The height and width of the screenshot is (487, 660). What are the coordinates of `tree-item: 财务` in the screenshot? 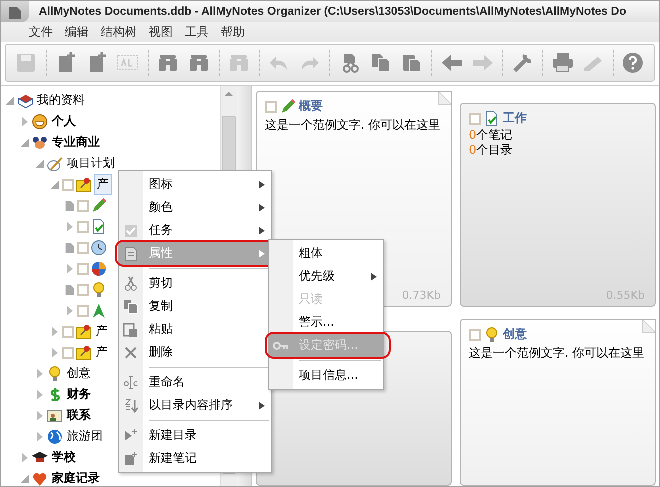 It's located at (79, 394).